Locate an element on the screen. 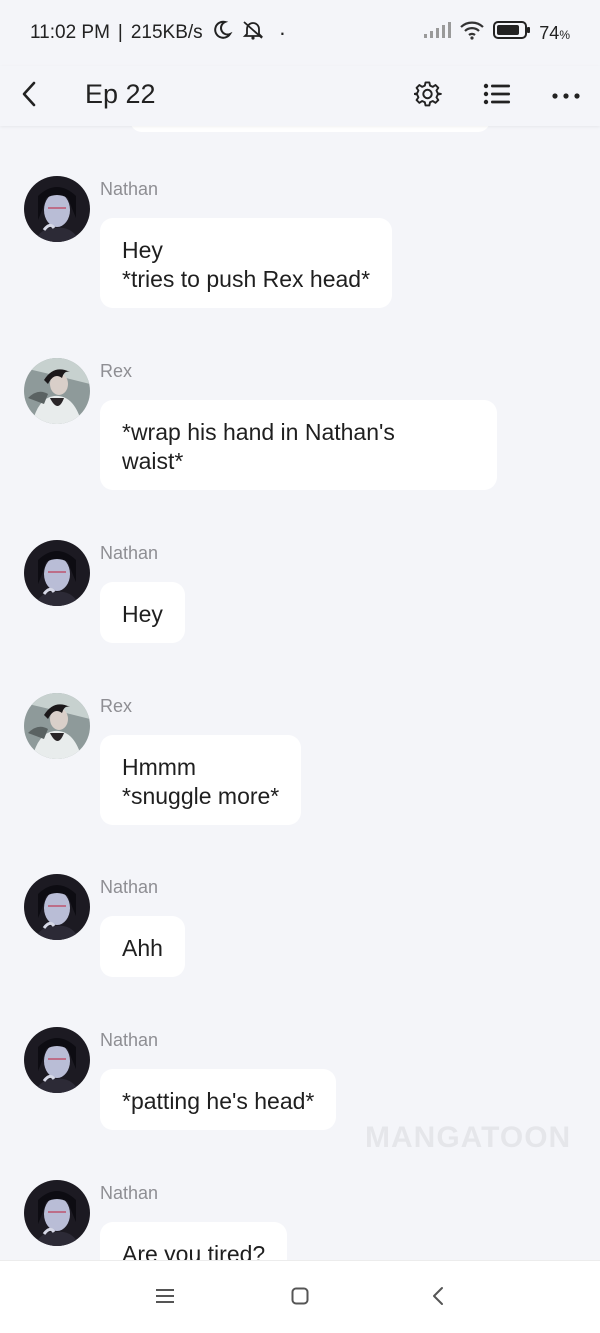 The image size is (600, 1333). battery-percent: 74% is located at coordinates (554, 33).